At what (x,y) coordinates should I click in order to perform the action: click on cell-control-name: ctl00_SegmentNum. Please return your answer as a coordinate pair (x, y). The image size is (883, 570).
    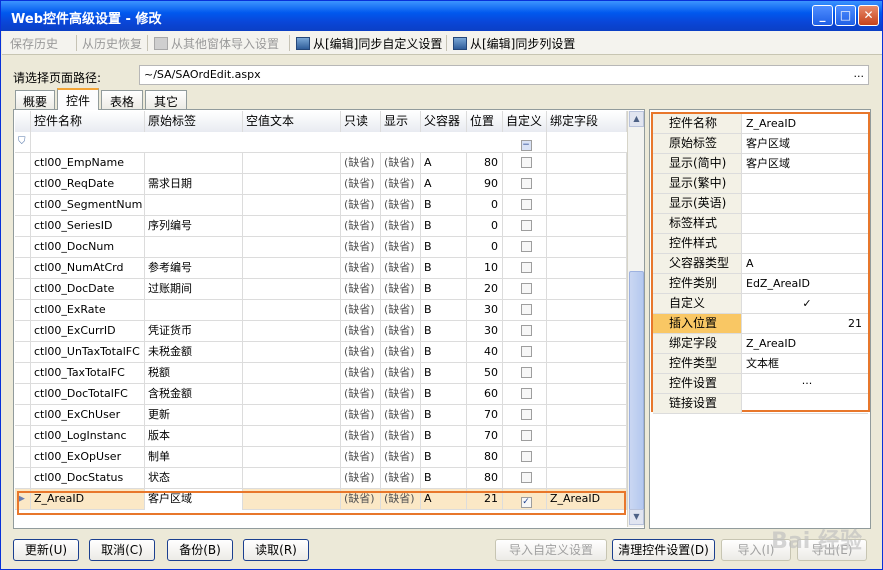
    Looking at the image, I should click on (88, 205).